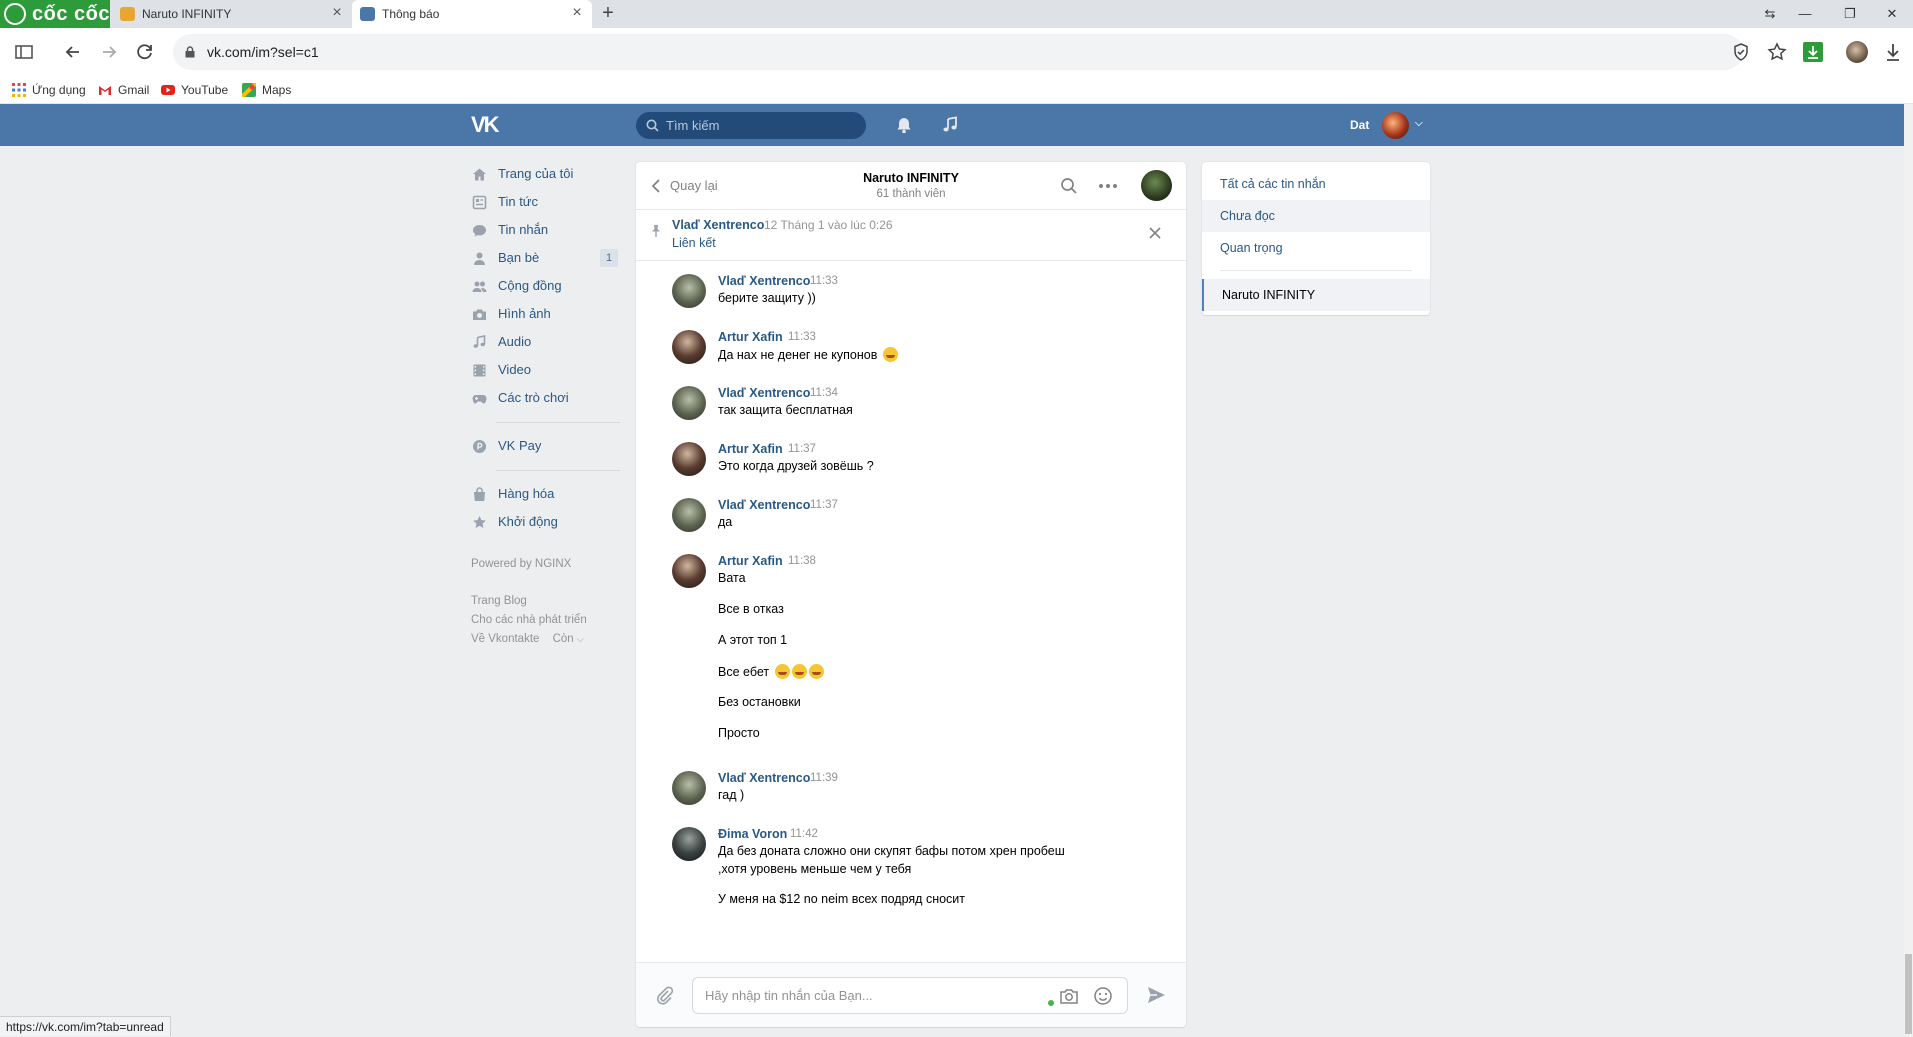 This screenshot has height=1037, width=1913. Describe the element at coordinates (545, 494) in the screenshot. I see `sidebar-item-goods: Hàng hóa` at that location.